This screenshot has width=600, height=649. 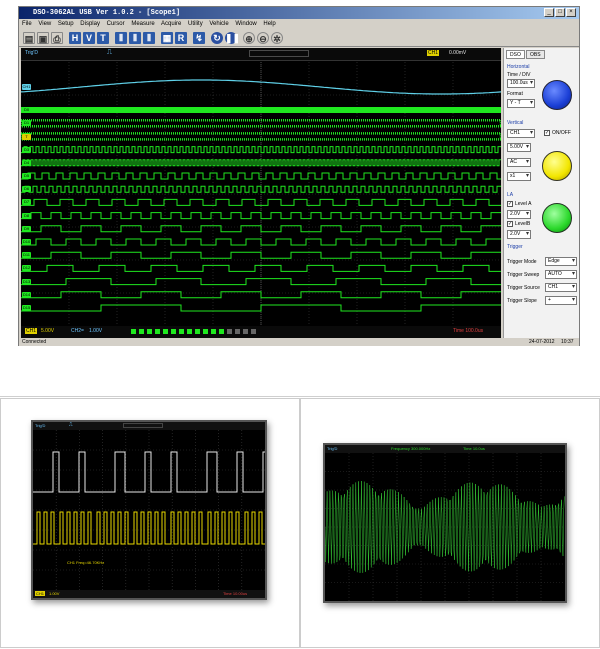 What do you see at coordinates (199, 38) in the screenshot?
I see `probe-icon: ↯` at bounding box center [199, 38].